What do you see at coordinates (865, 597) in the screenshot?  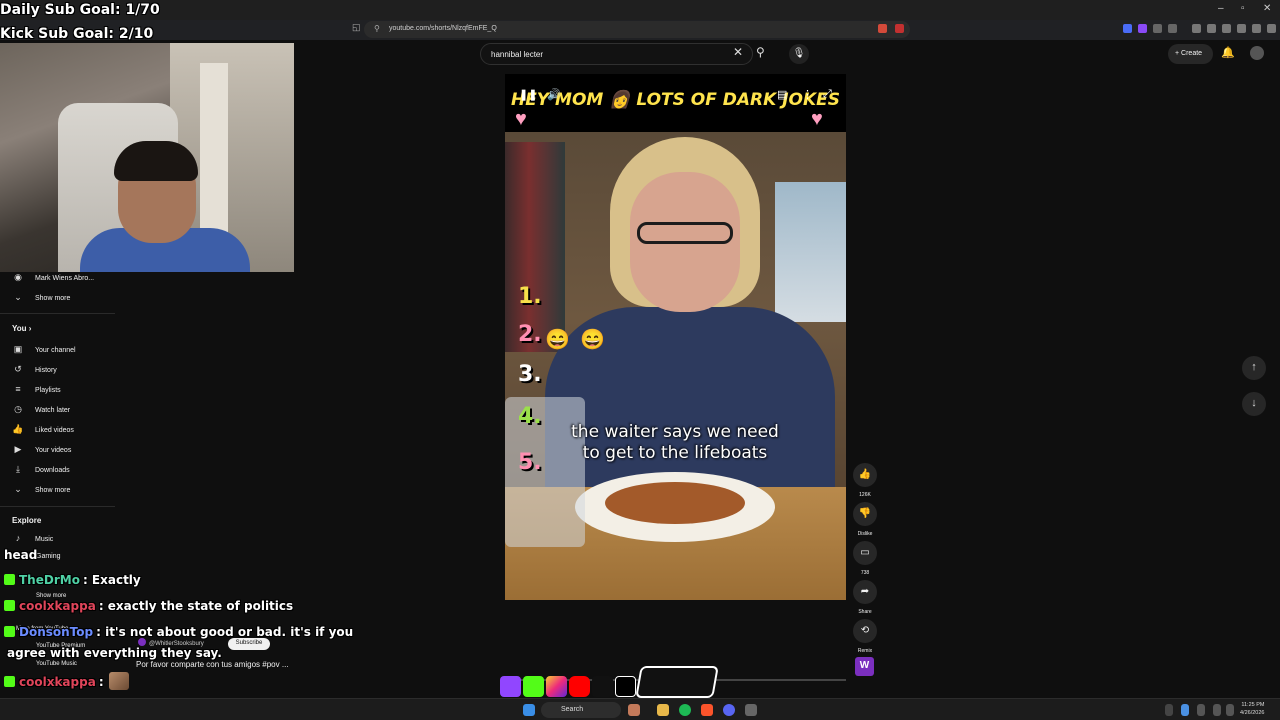 I see `share-button: ➦ Share` at bounding box center [865, 597].